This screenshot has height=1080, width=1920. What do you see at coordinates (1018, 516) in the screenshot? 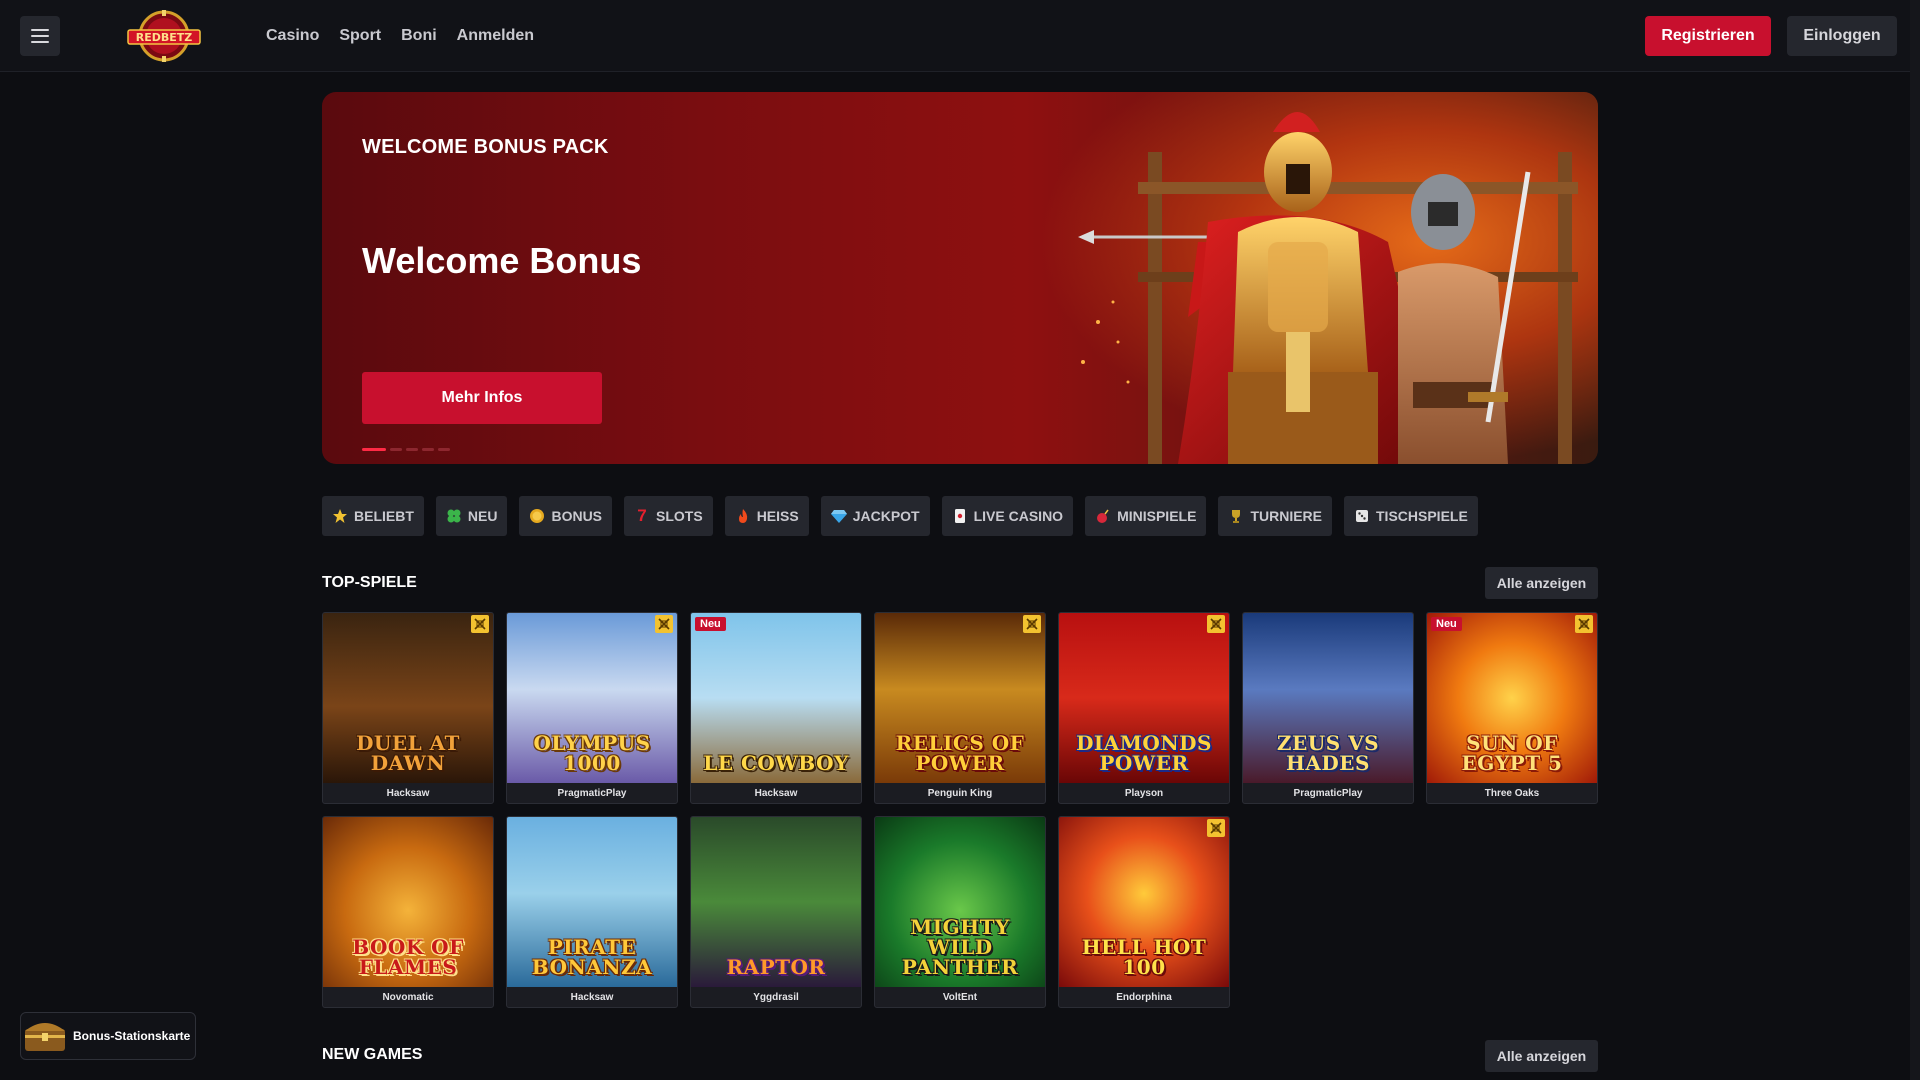
I see `category-label: LIVE CASINO` at bounding box center [1018, 516].